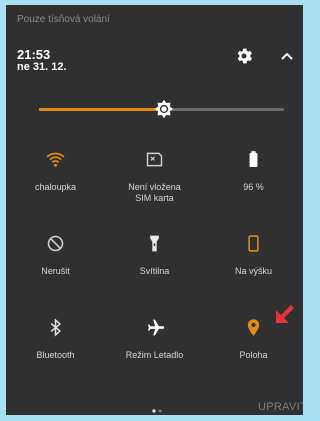 The height and width of the screenshot is (421, 320). I want to click on tile-wifi: chaloupka, so click(55, 175).